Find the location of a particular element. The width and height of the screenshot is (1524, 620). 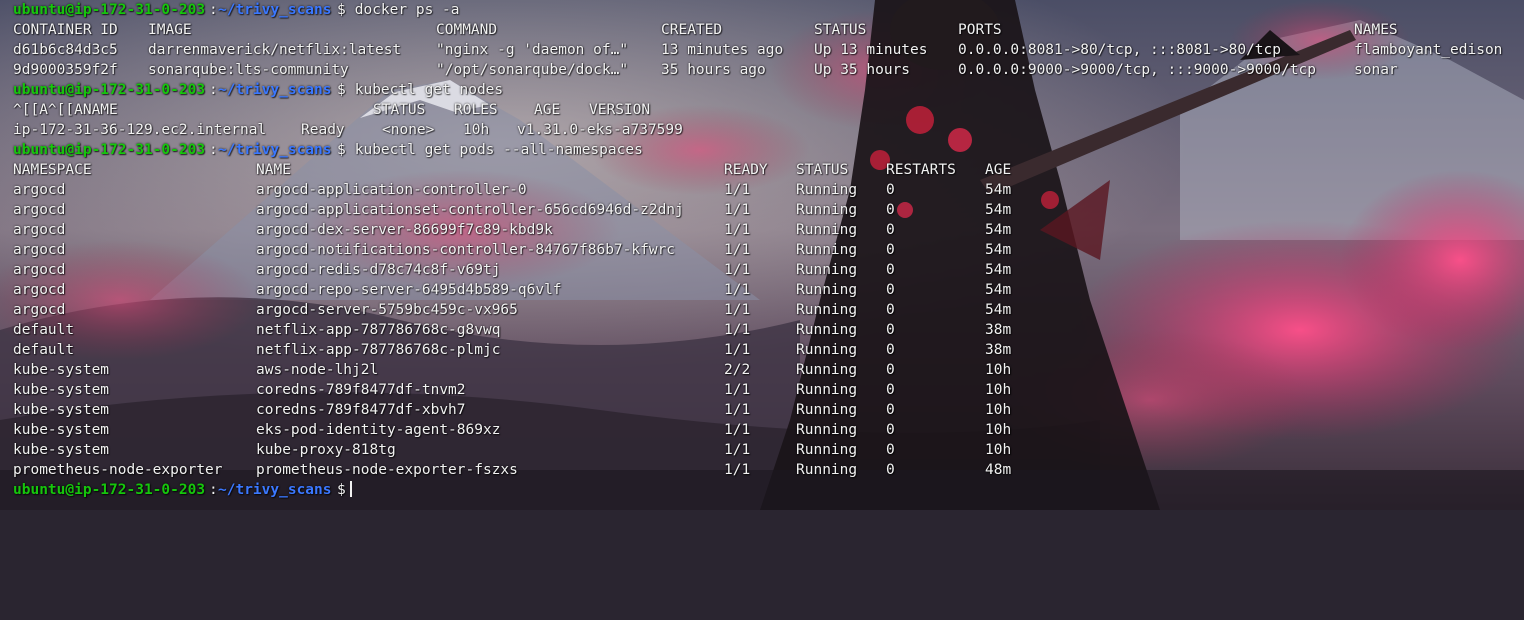

column-header: COMMAND is located at coordinates (467, 30).